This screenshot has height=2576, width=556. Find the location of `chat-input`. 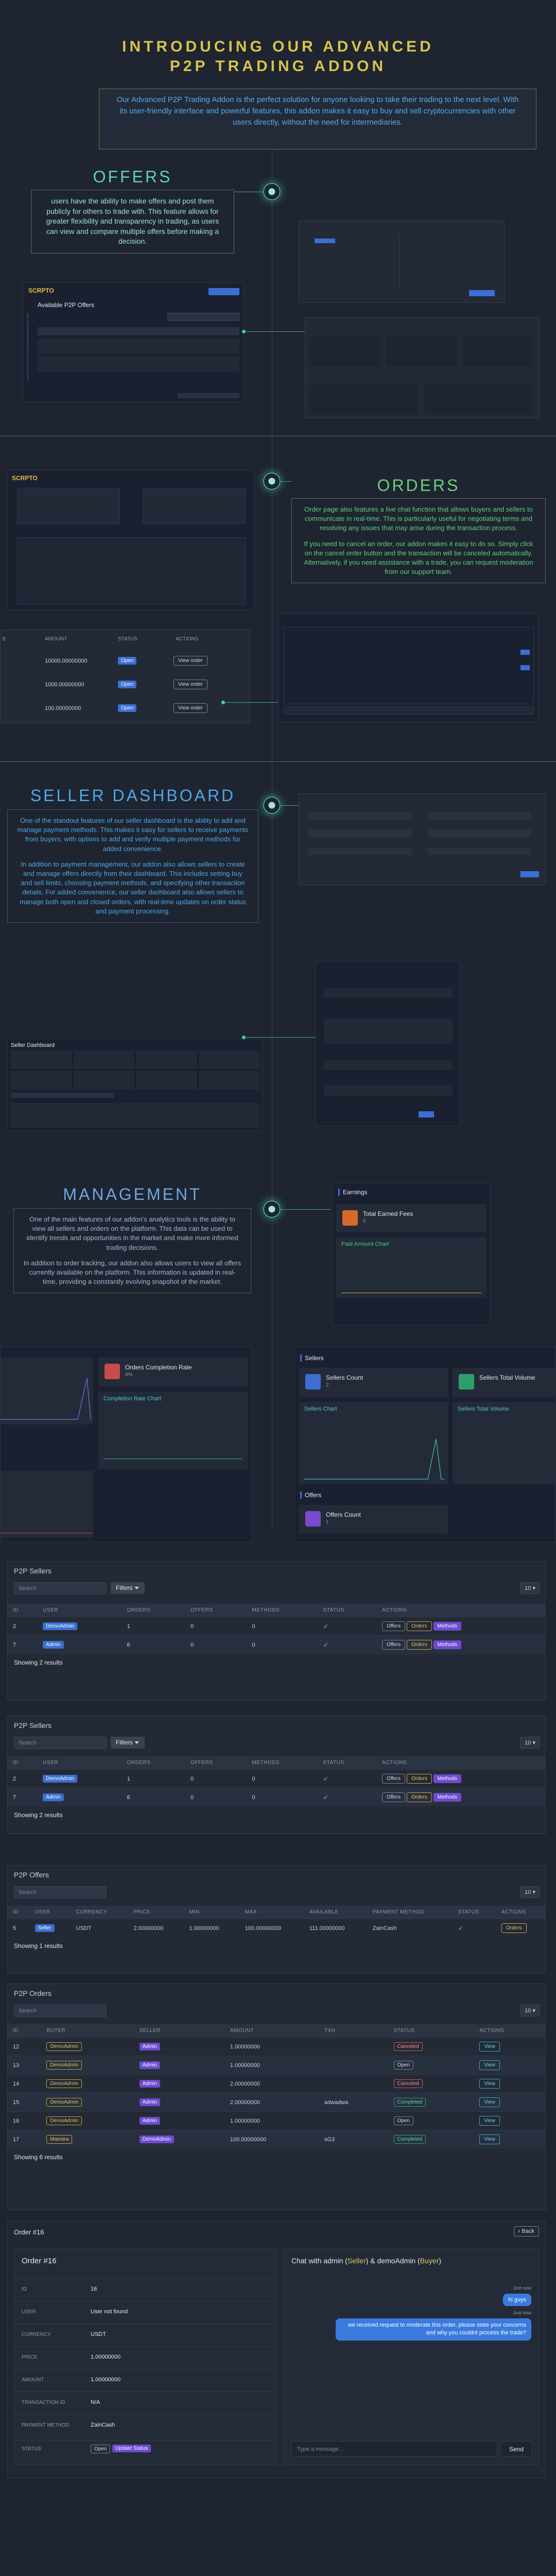

chat-input is located at coordinates (409, 710).